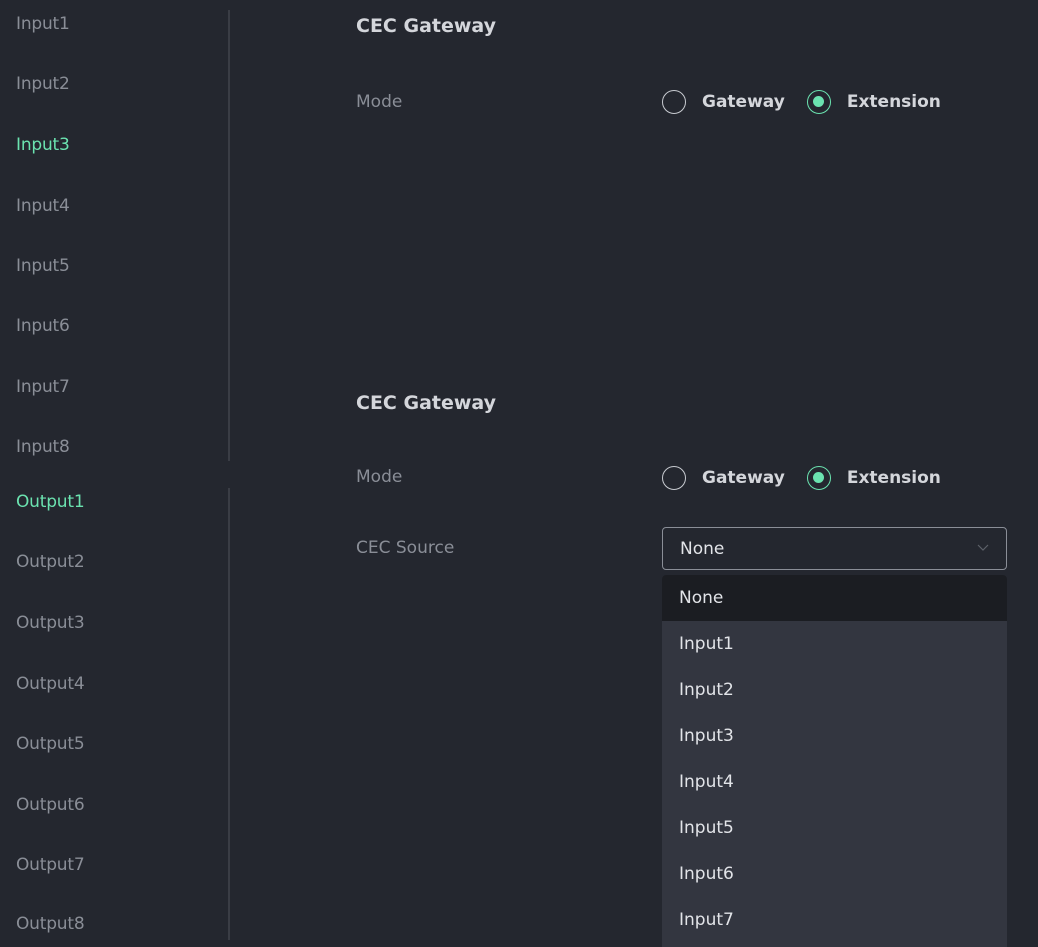  I want to click on sidebar-item-output4: Output4, so click(50, 684).